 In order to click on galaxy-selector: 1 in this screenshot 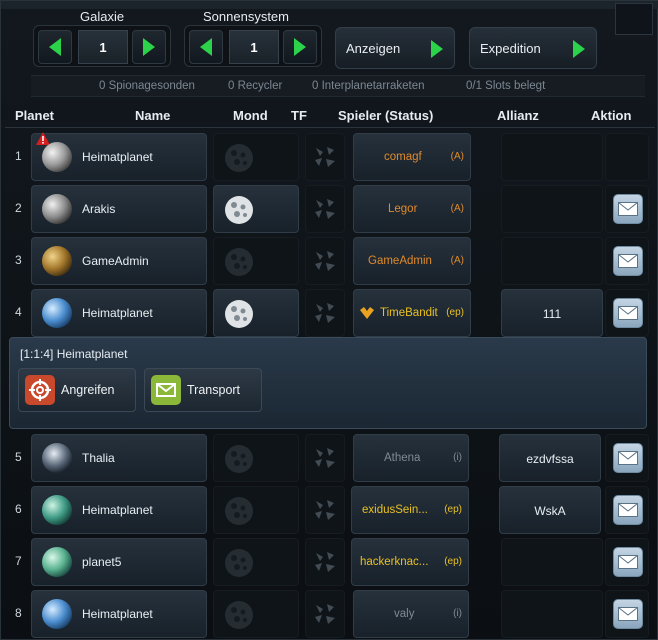, I will do `click(102, 46)`.